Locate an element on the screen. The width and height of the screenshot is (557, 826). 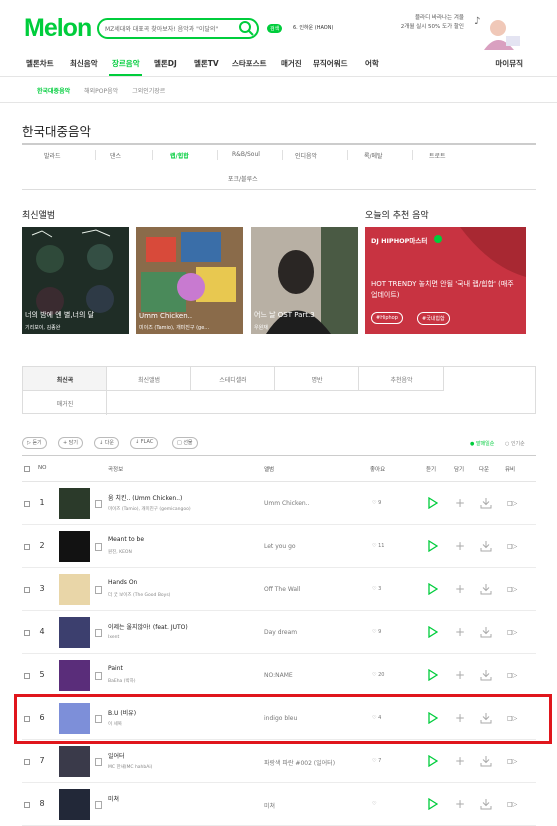
album-artist: 기리보이, 김종완 is located at coordinates (42, 327).